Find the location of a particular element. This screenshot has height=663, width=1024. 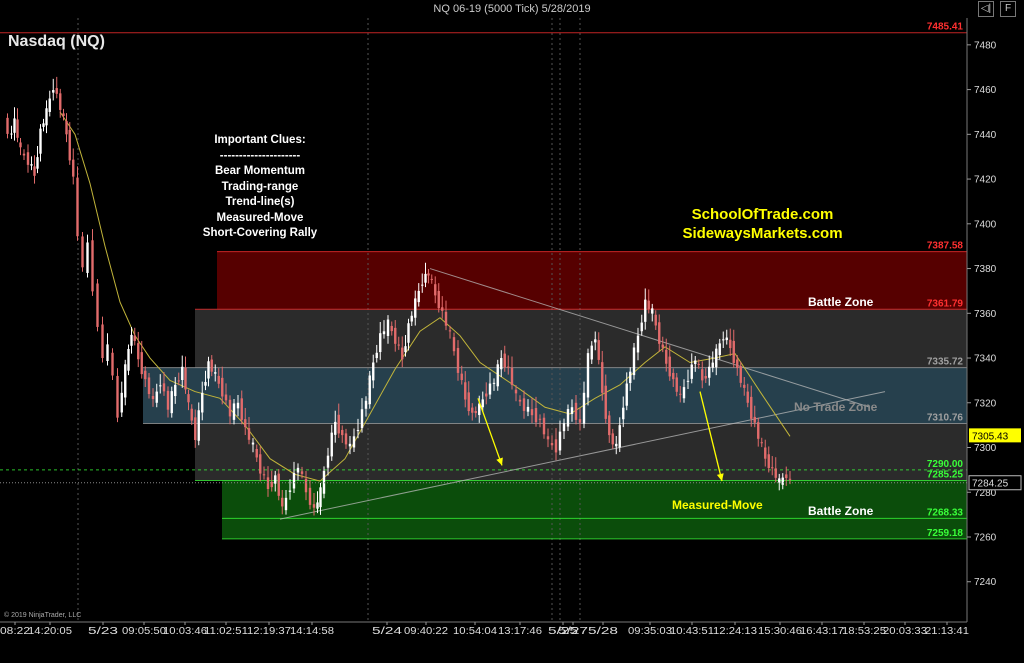

price-level-label: 7268.33 is located at coordinates (945, 512).